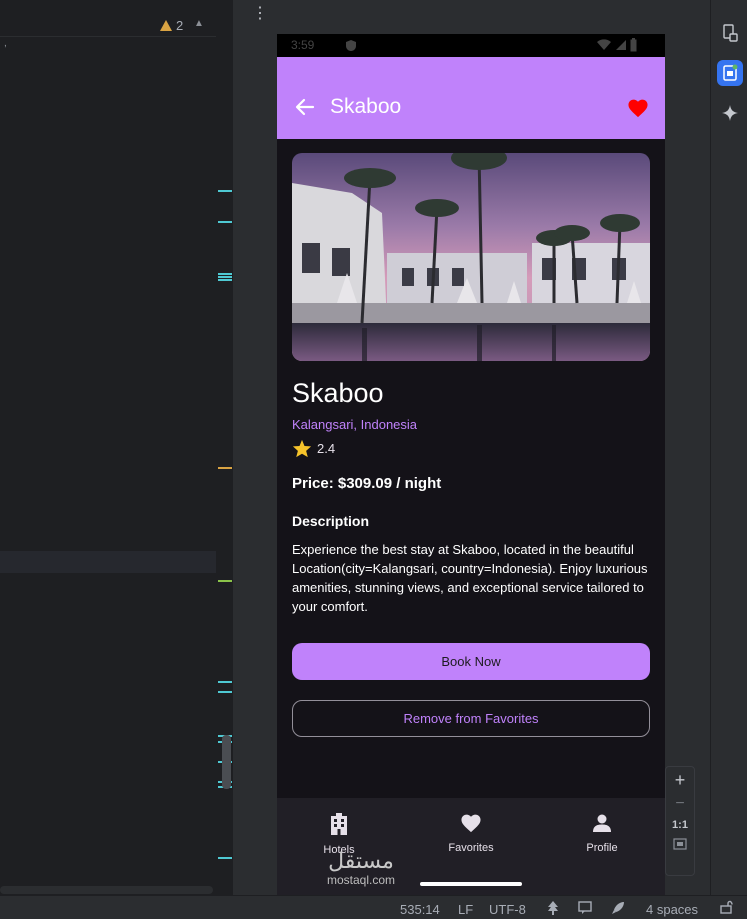 This screenshot has width=747, height=919. I want to click on description-heading: Description, so click(331, 521).